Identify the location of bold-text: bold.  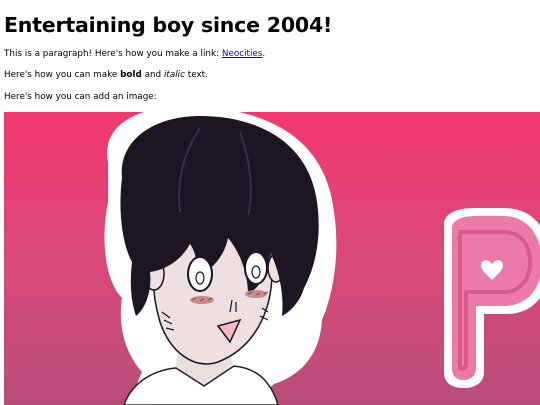
(131, 75).